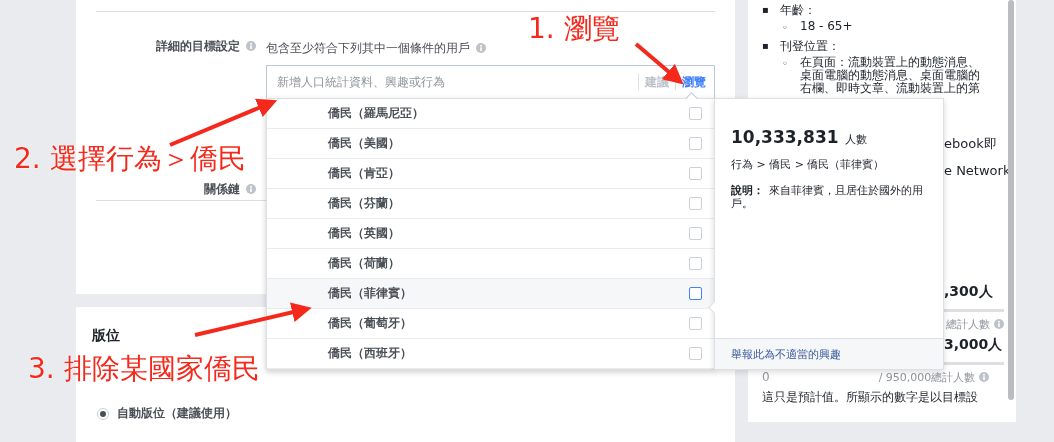 Image resolution: width=1054 pixels, height=442 pixels. Describe the element at coordinates (785, 137) in the screenshot. I see `audience-count: 10,333,831` at that location.